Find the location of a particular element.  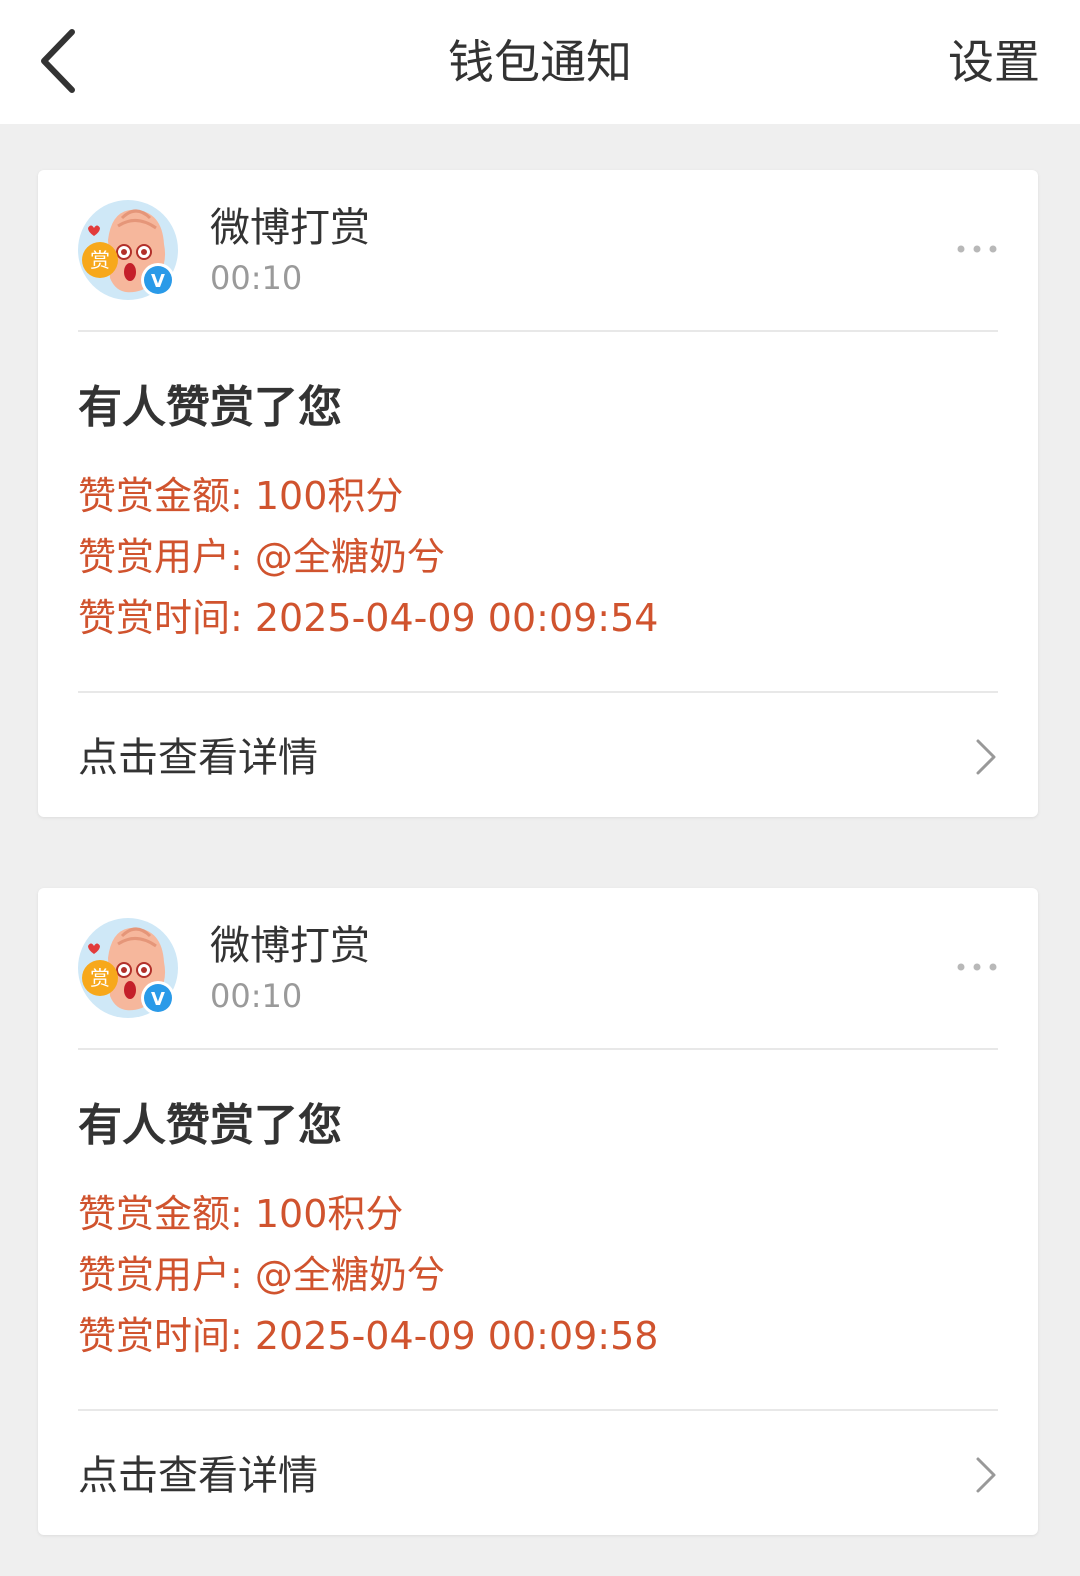

page-title: 钱包通知 is located at coordinates (540, 62).